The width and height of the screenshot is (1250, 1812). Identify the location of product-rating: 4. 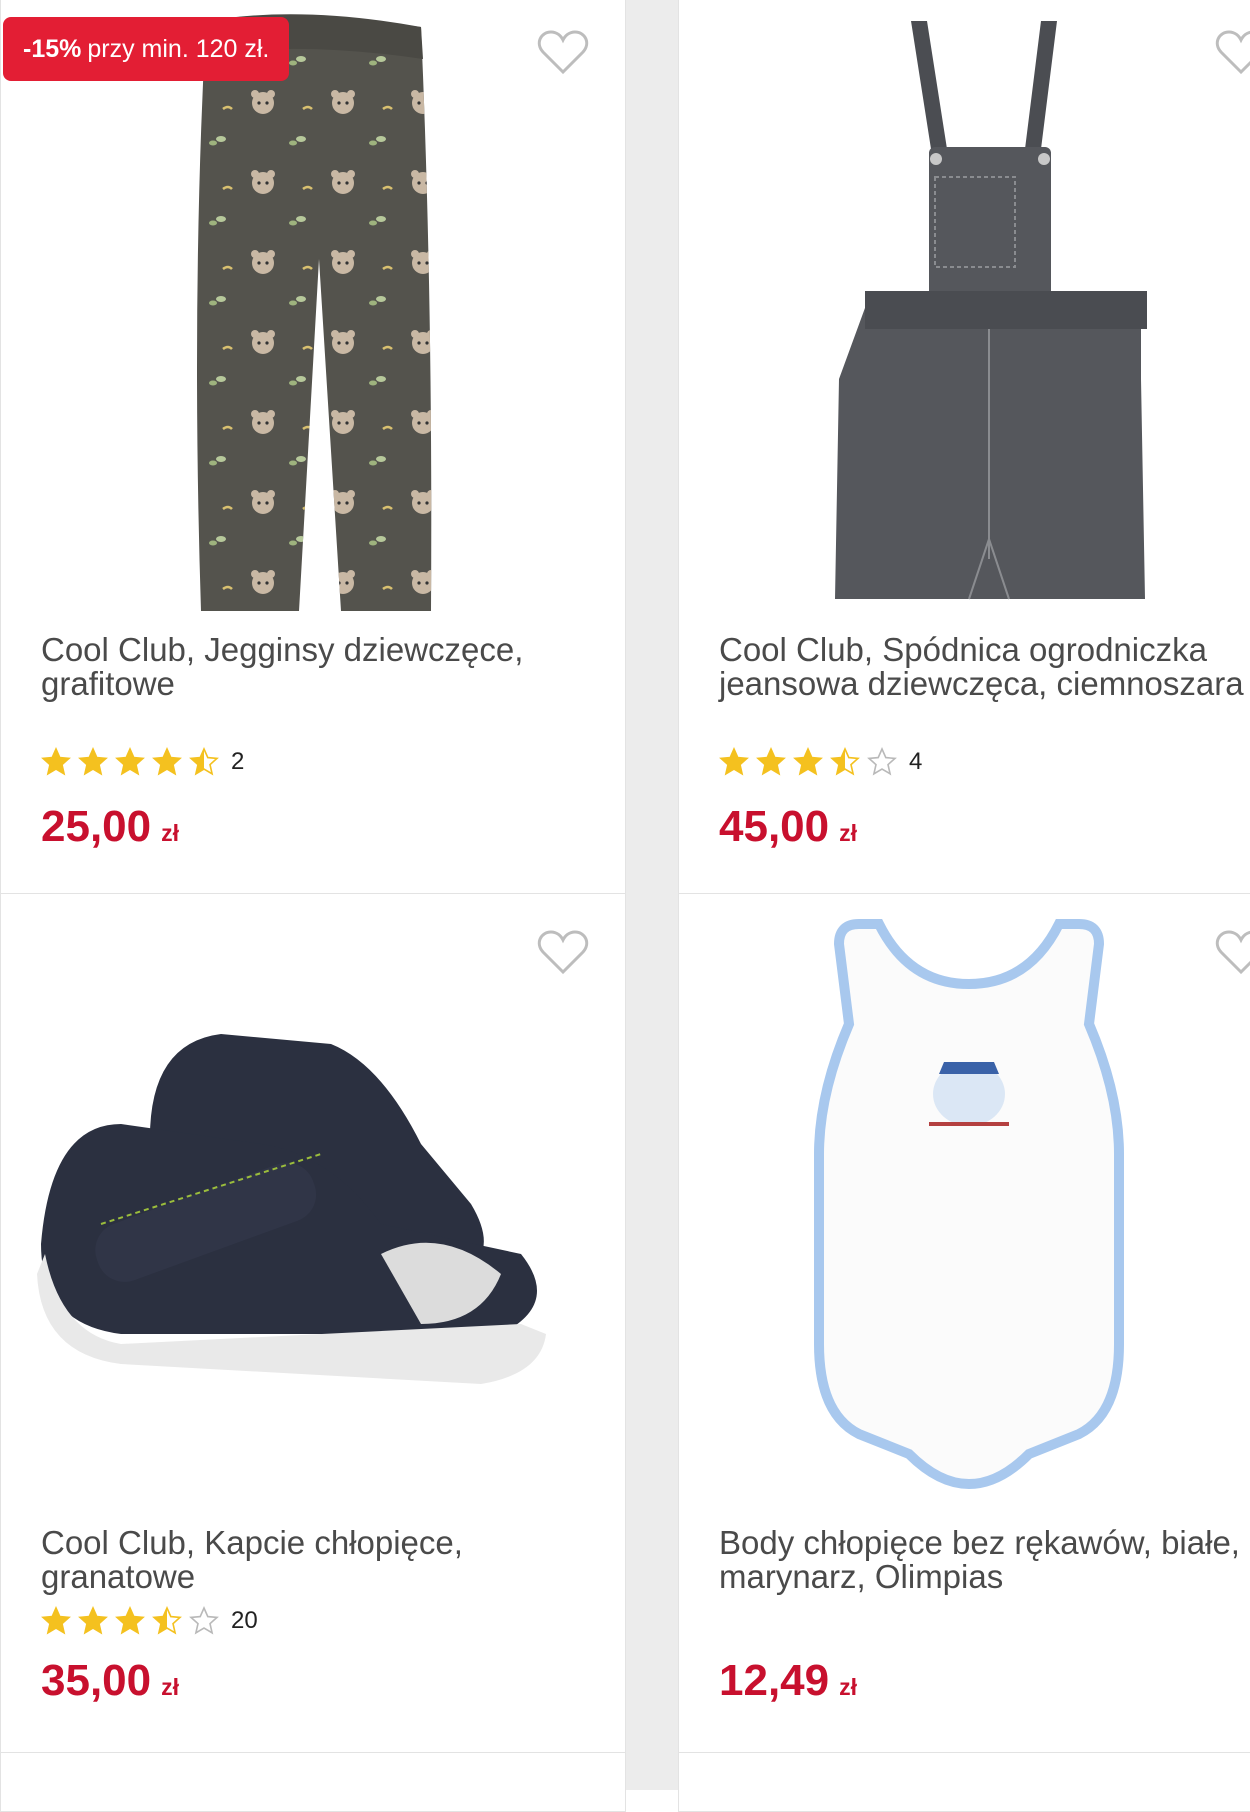
(820, 762).